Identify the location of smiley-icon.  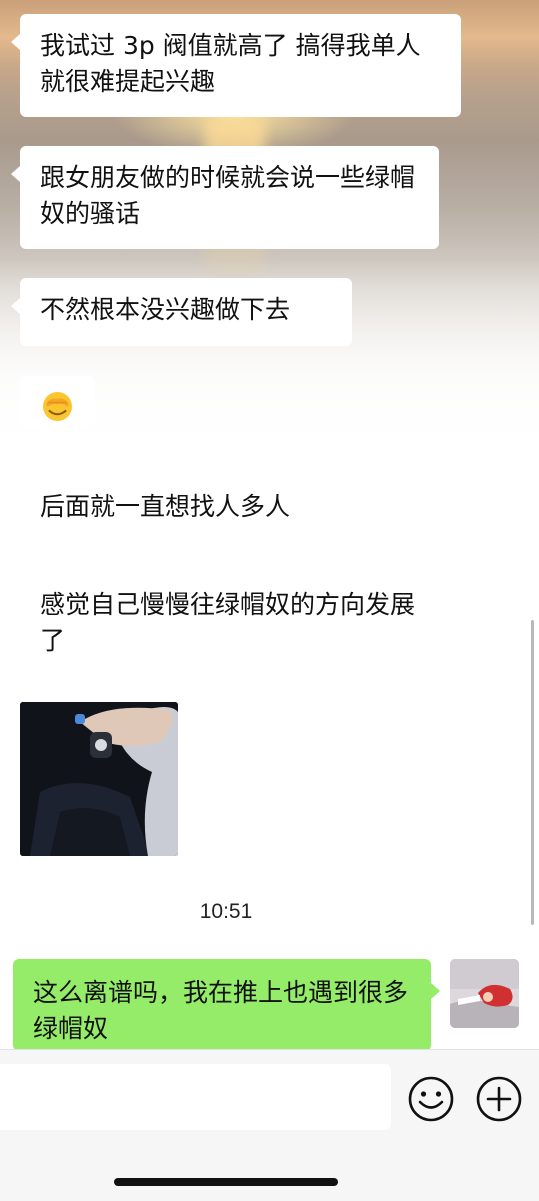
(431, 1099).